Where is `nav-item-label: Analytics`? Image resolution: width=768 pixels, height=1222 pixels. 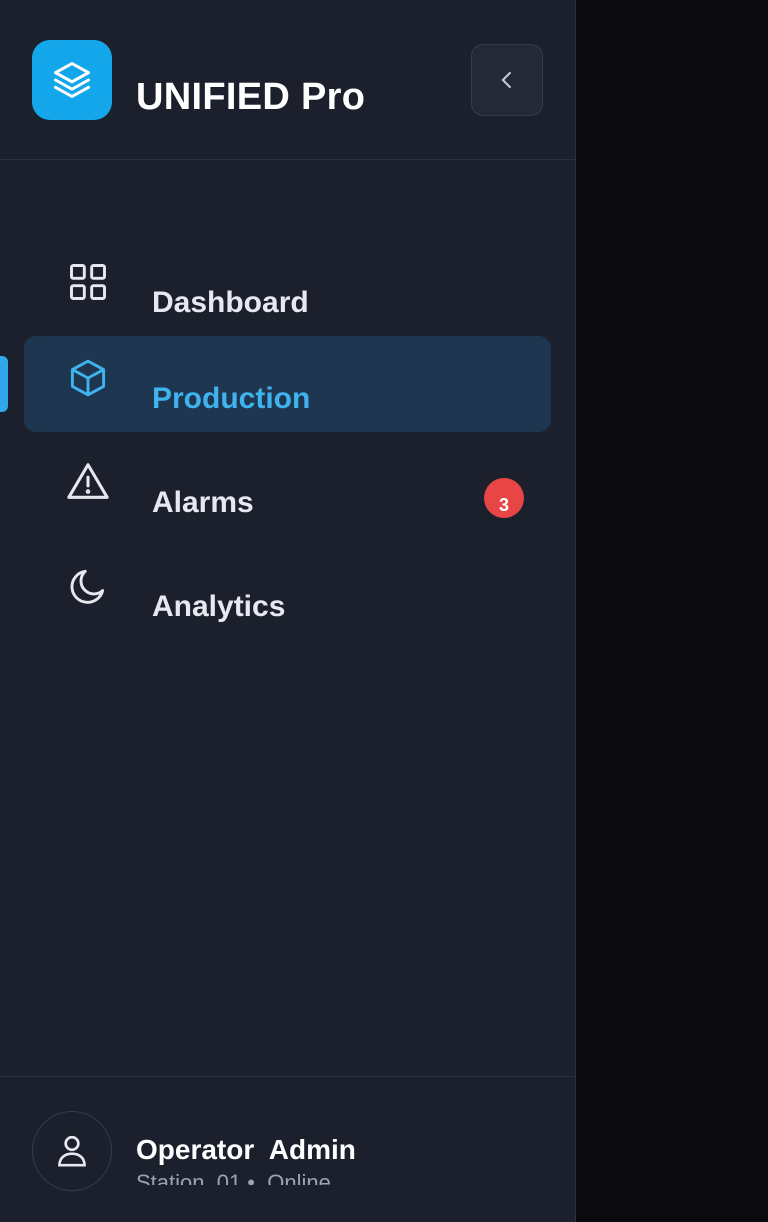 nav-item-label: Analytics is located at coordinates (219, 606).